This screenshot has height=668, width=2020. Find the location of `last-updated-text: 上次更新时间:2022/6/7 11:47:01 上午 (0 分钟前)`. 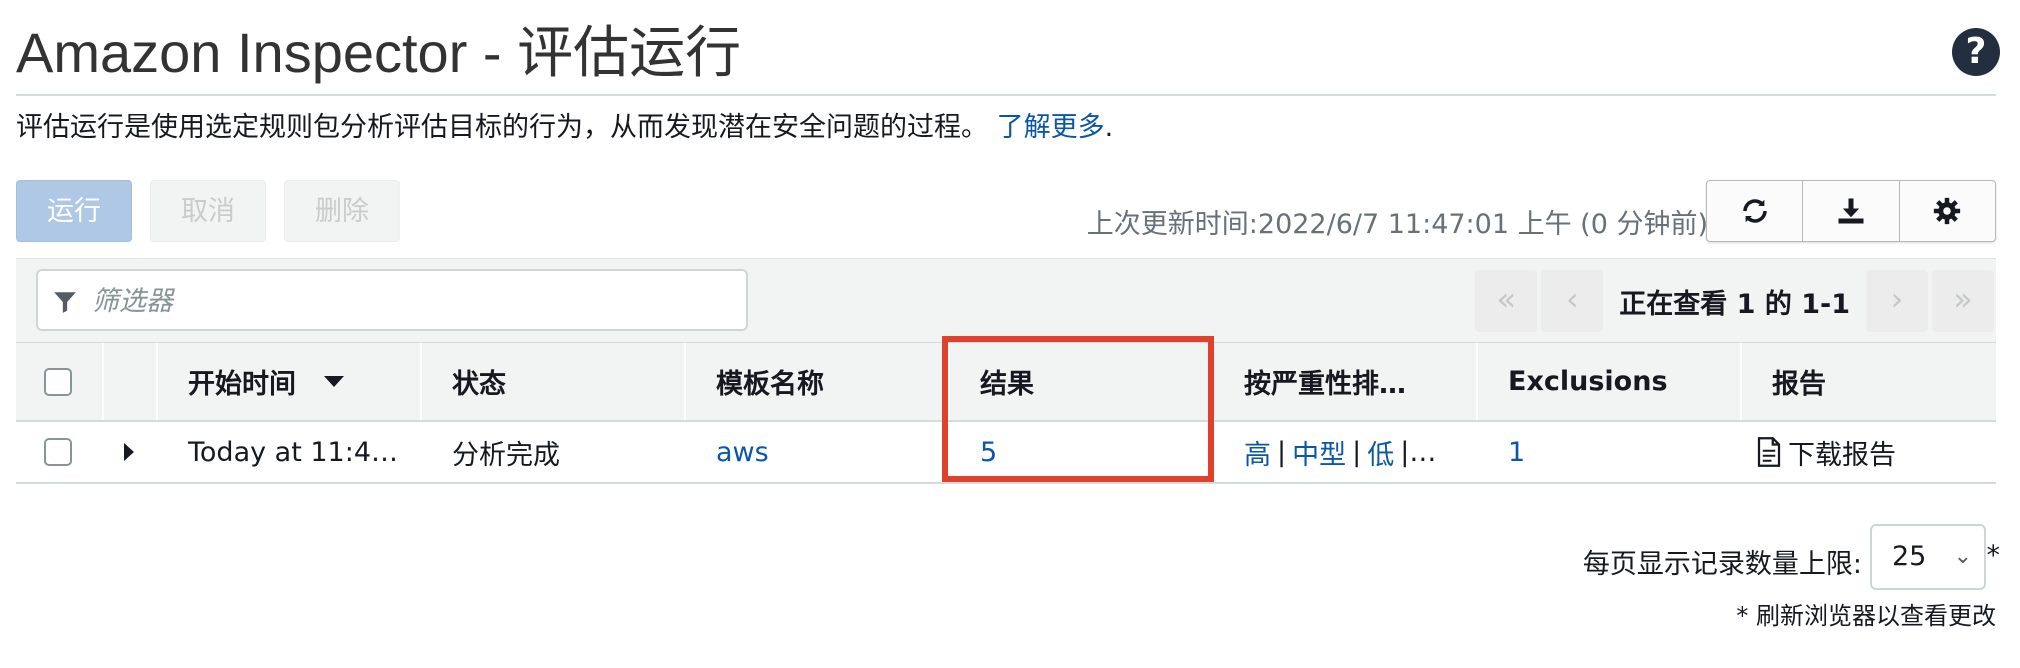

last-updated-text: 上次更新时间:2022/6/7 11:47:01 上午 (0 分钟前) is located at coordinates (1397, 224).